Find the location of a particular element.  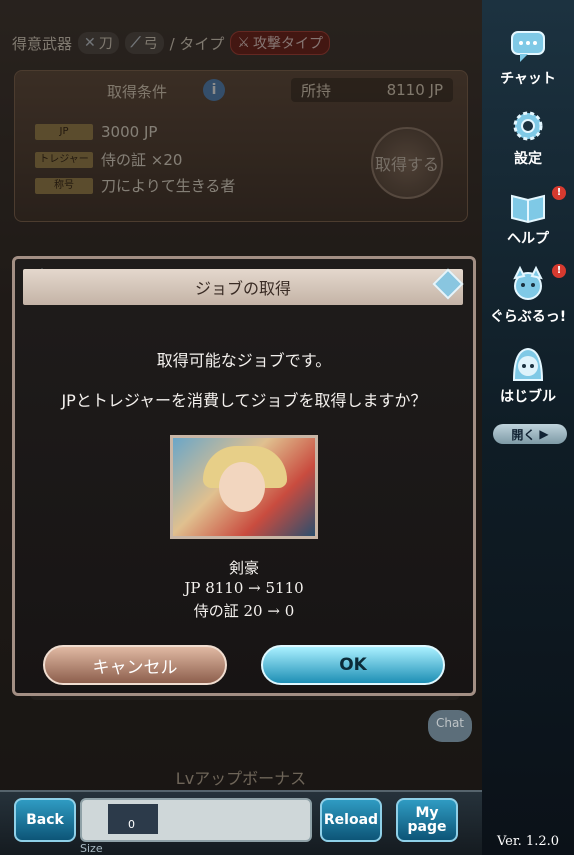

open-button: 開く ▶ is located at coordinates (530, 434).